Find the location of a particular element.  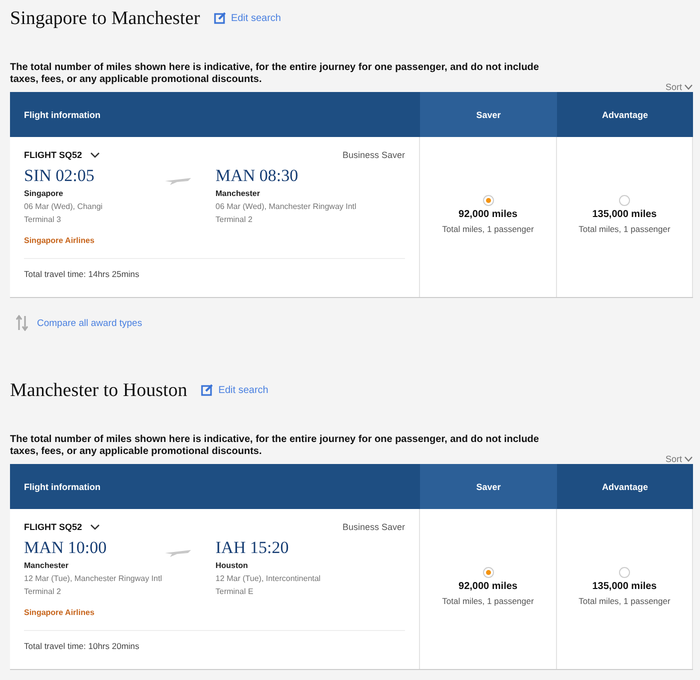

airport-time: SIN 02:05 is located at coordinates (60, 176).